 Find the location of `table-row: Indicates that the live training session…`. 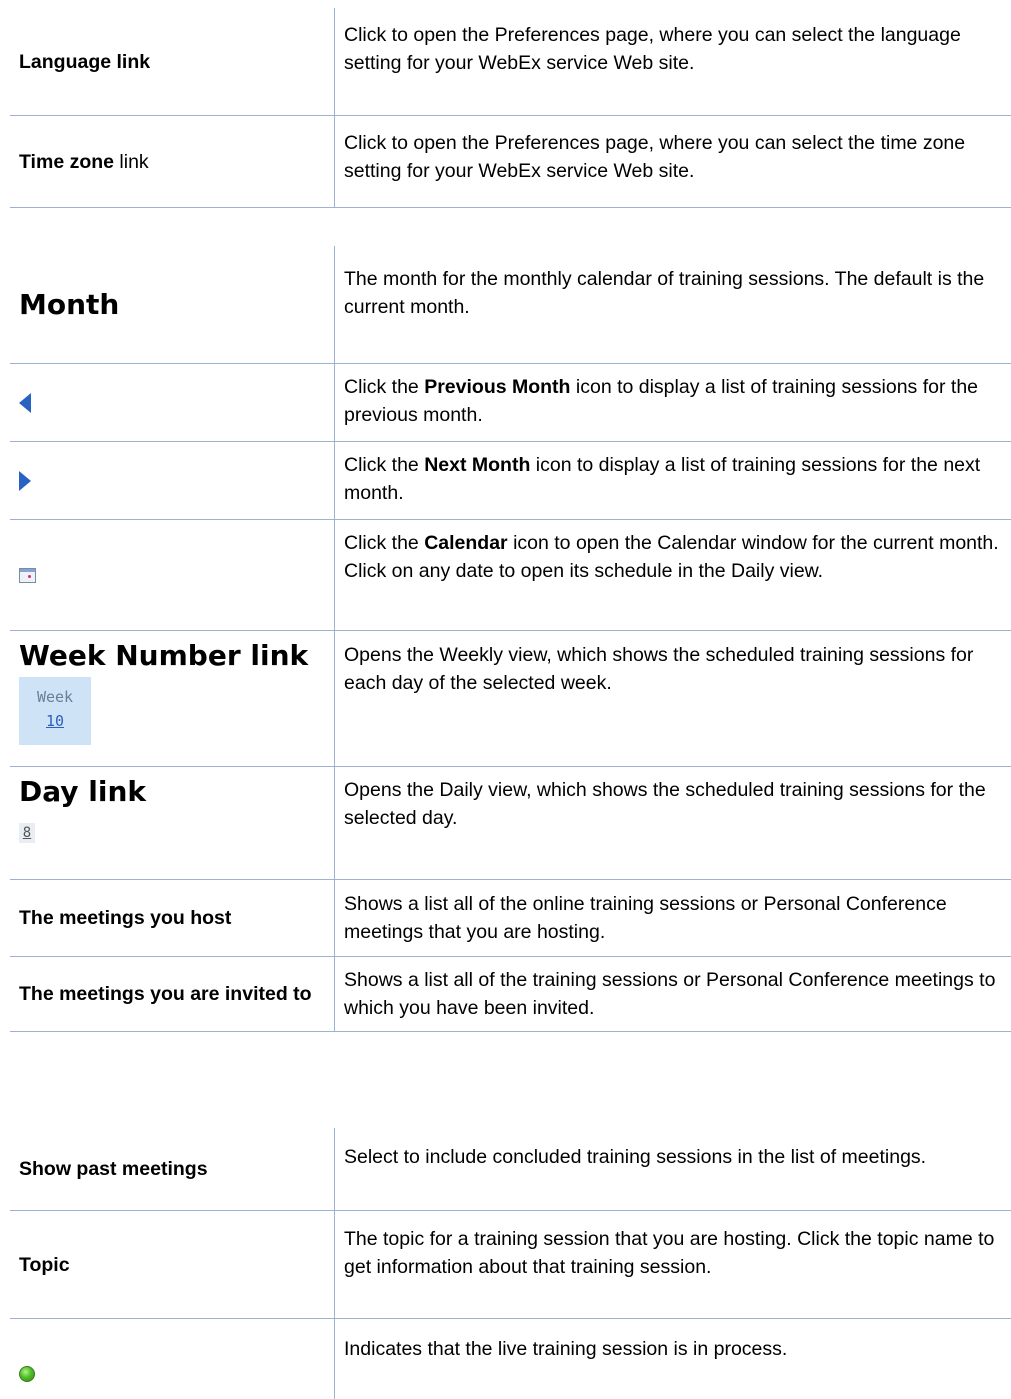

table-row: Indicates that the live training session… is located at coordinates (510, 1359).